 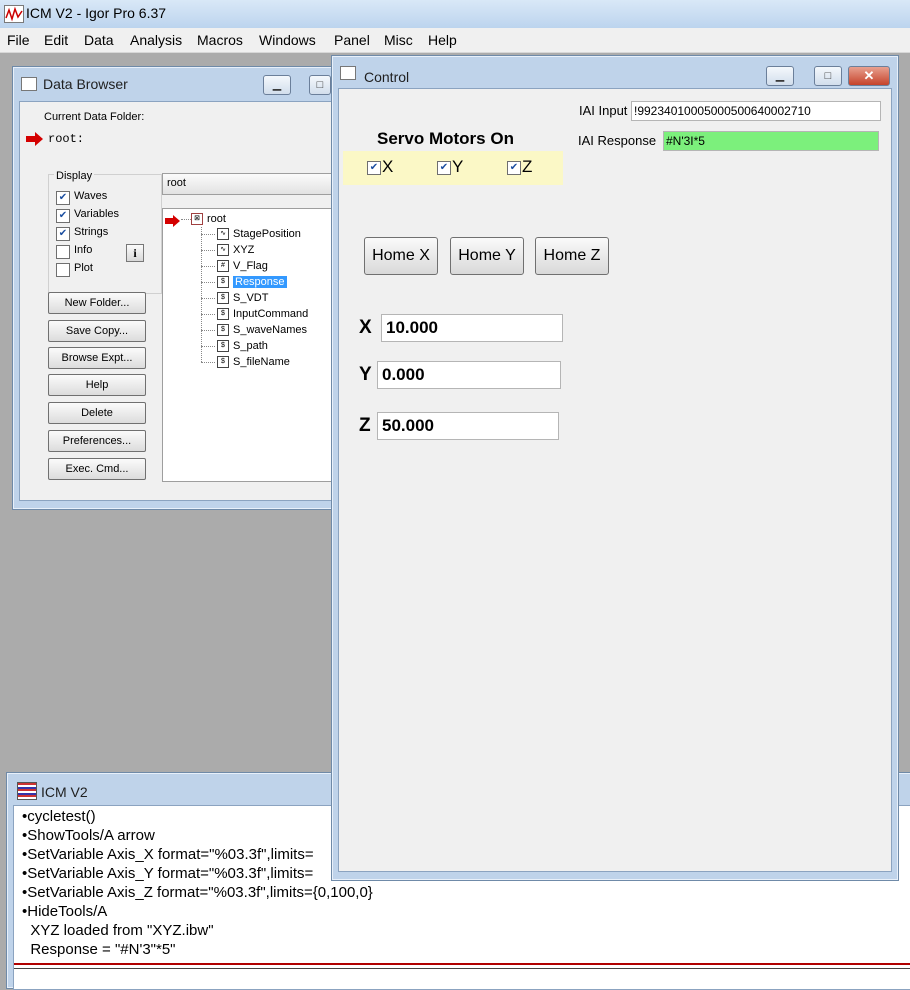 What do you see at coordinates (869, 76) in the screenshot?
I see `control-close-button: ✕` at bounding box center [869, 76].